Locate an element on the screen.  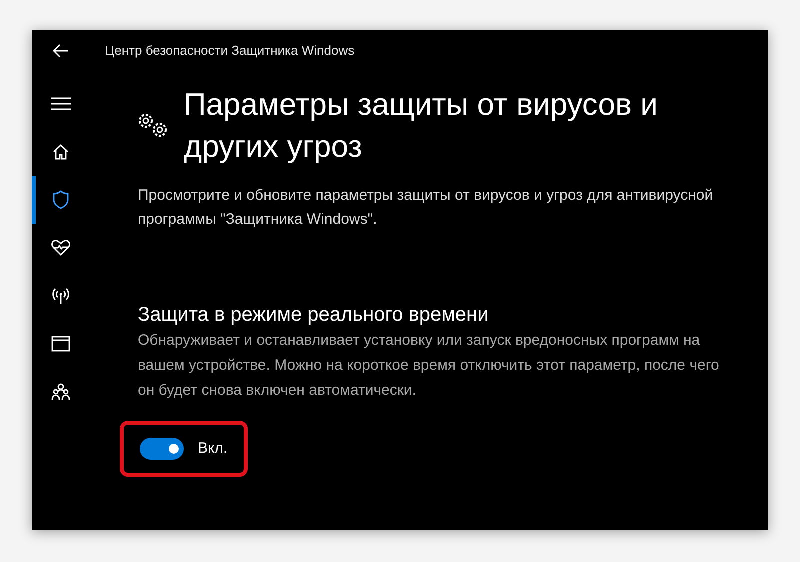
window-icon is located at coordinates (61, 344).